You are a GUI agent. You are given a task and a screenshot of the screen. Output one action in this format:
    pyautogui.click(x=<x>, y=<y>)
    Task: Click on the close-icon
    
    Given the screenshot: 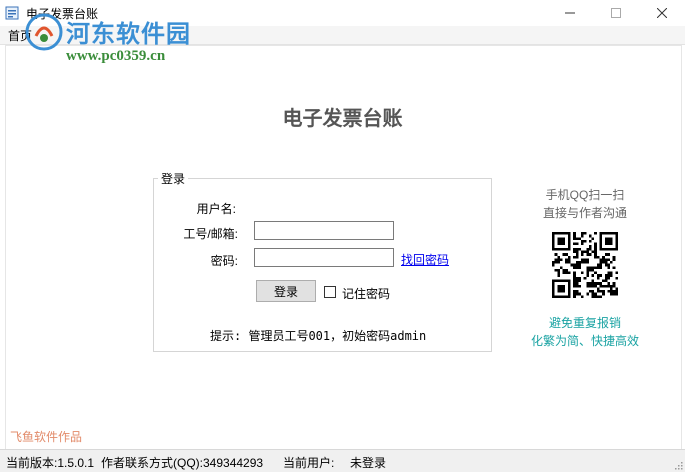 What is the action you would take?
    pyautogui.click(x=662, y=13)
    